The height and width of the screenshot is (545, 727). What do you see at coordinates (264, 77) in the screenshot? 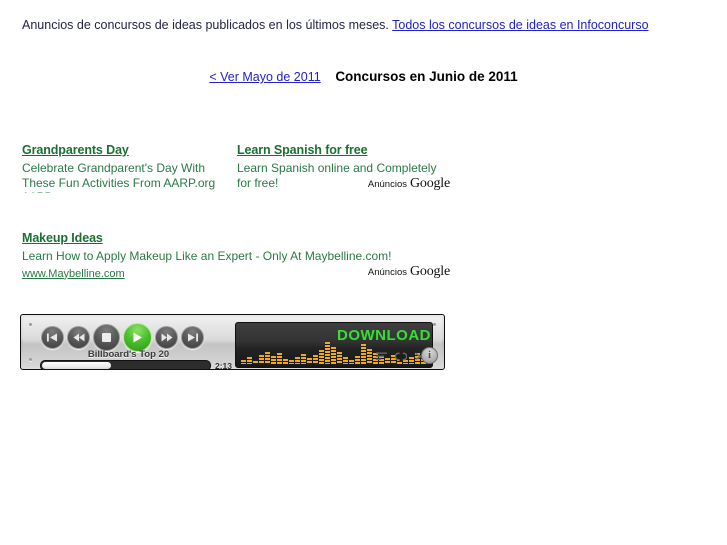
I see `previous-month-link: < Ver Mayo de 2011` at bounding box center [264, 77].